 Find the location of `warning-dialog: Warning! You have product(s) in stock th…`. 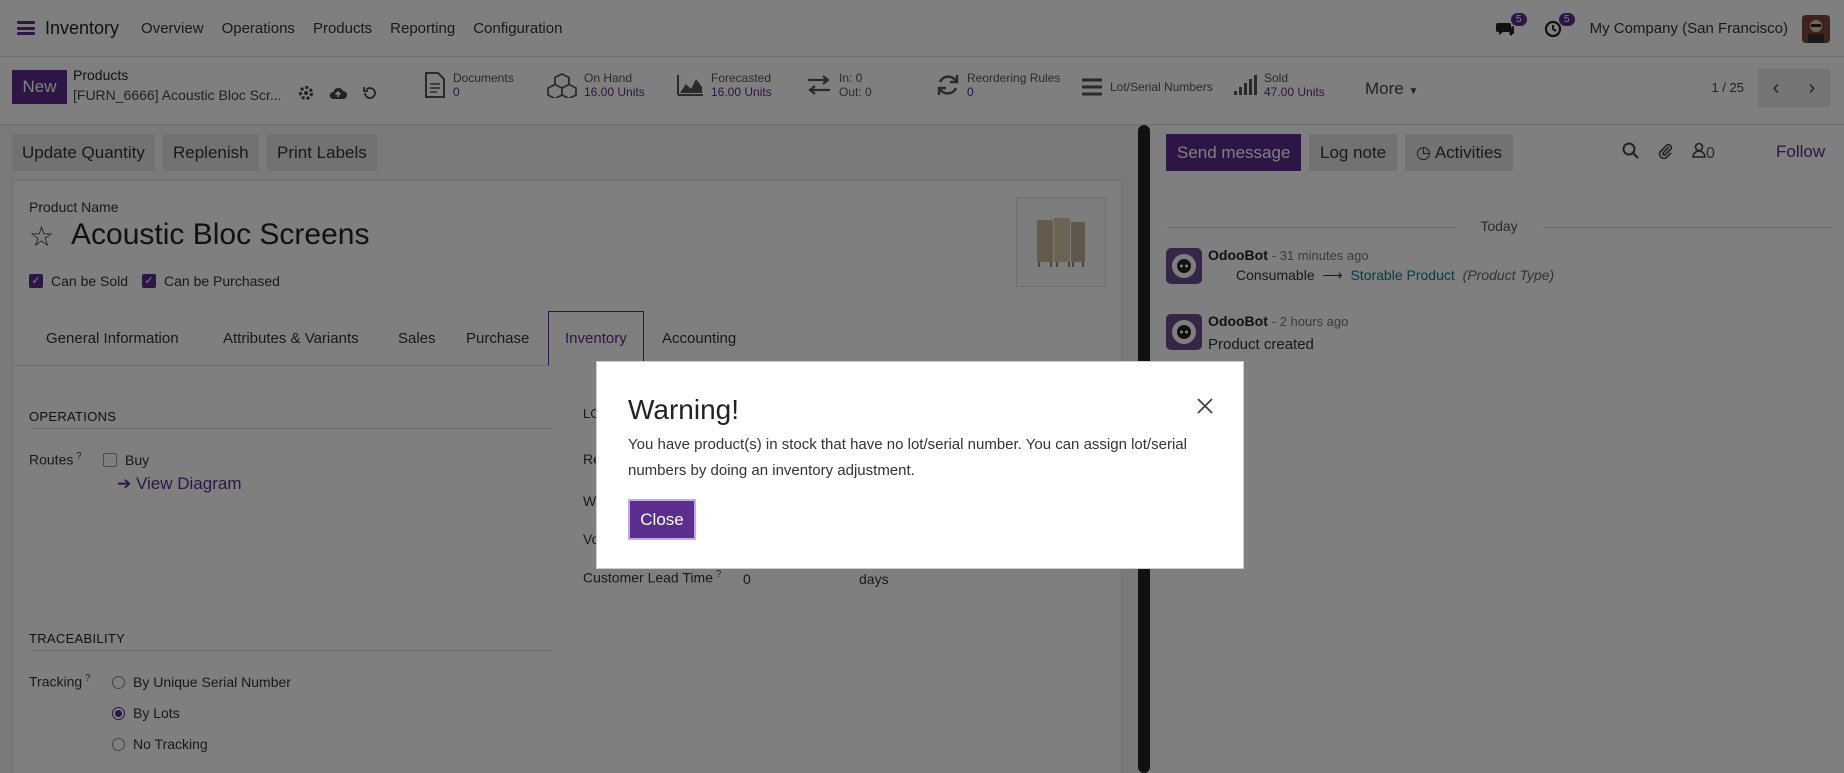

warning-dialog: Warning! You have product(s) in stock th… is located at coordinates (920, 465).